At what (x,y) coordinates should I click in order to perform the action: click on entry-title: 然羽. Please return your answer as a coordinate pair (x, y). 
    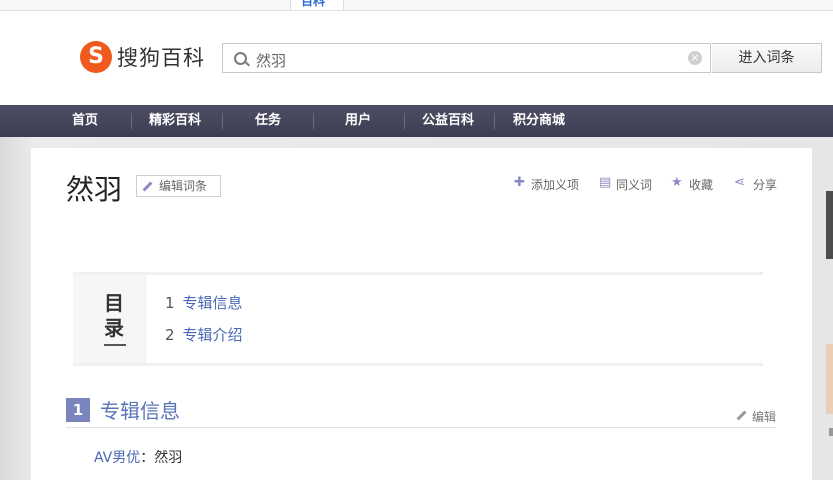
    Looking at the image, I should click on (94, 189).